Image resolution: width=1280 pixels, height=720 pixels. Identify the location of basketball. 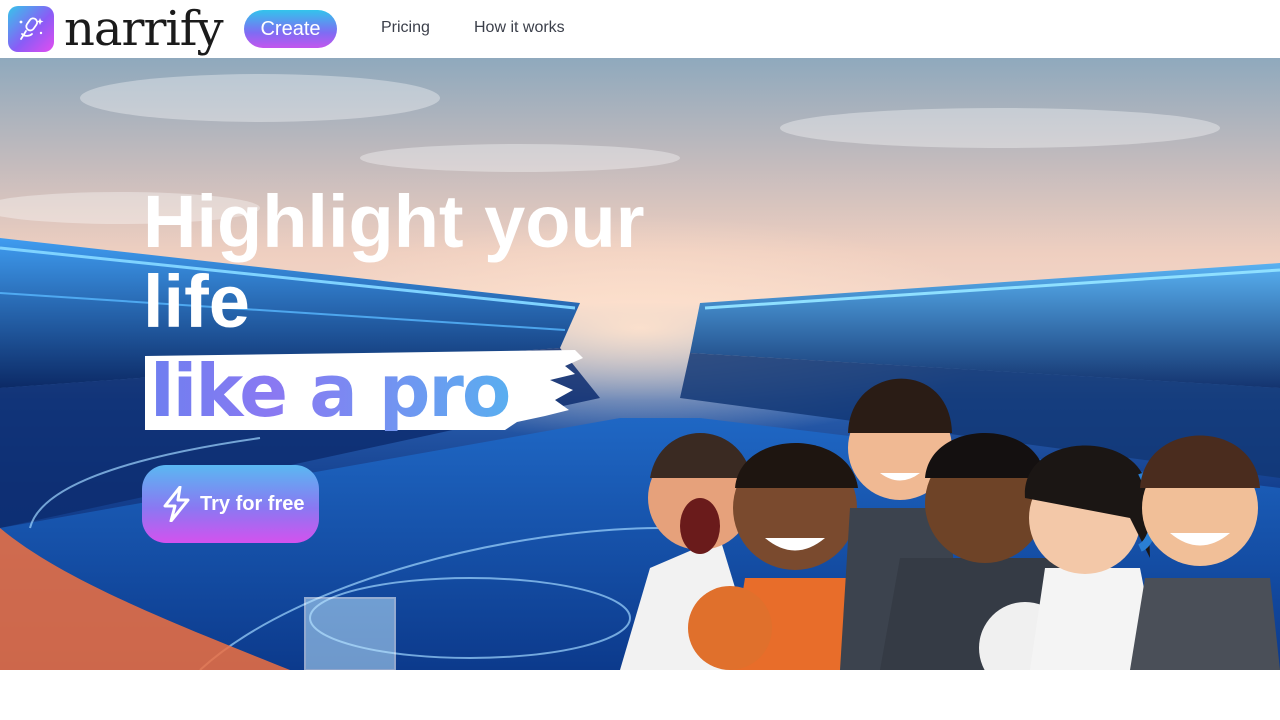
(730, 628).